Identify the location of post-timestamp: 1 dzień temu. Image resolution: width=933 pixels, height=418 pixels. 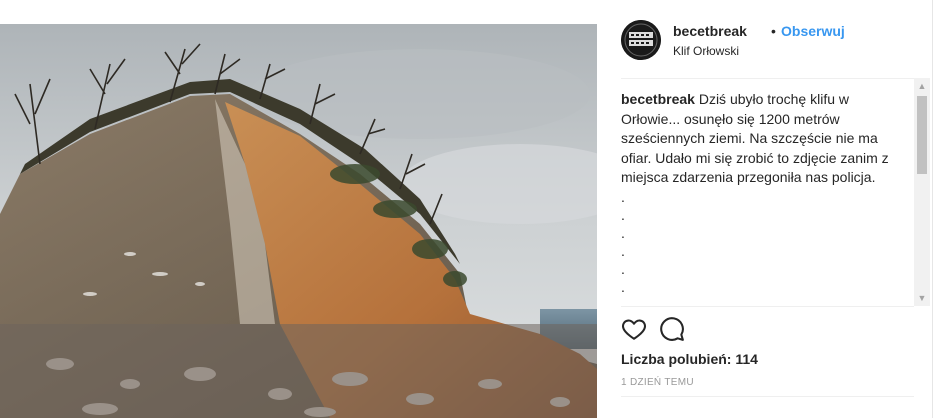
(657, 382).